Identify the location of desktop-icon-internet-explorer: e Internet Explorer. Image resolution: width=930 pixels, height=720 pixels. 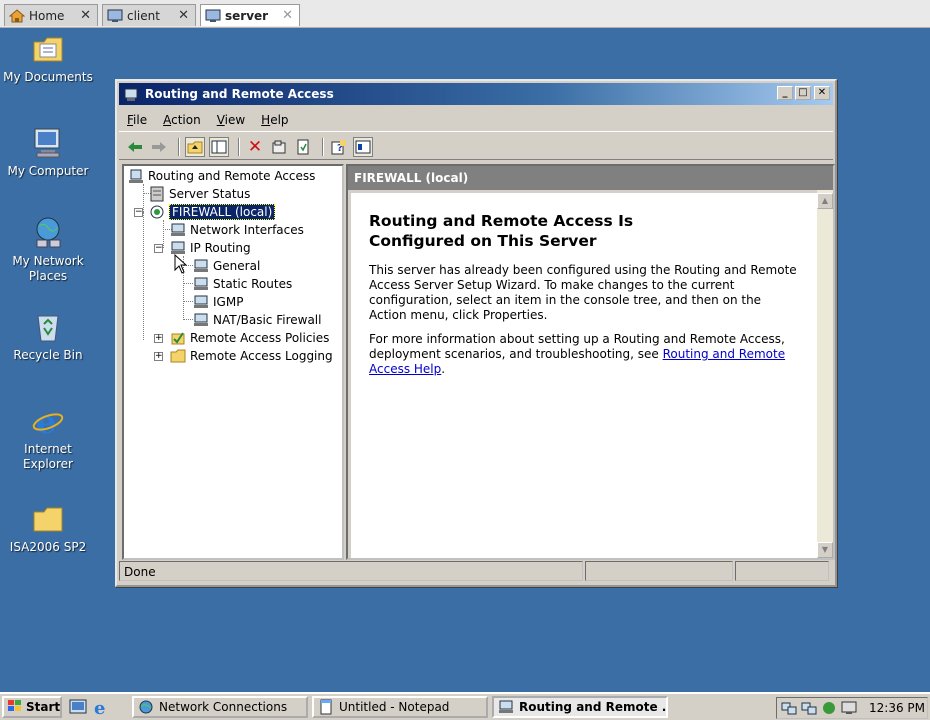
(48, 437).